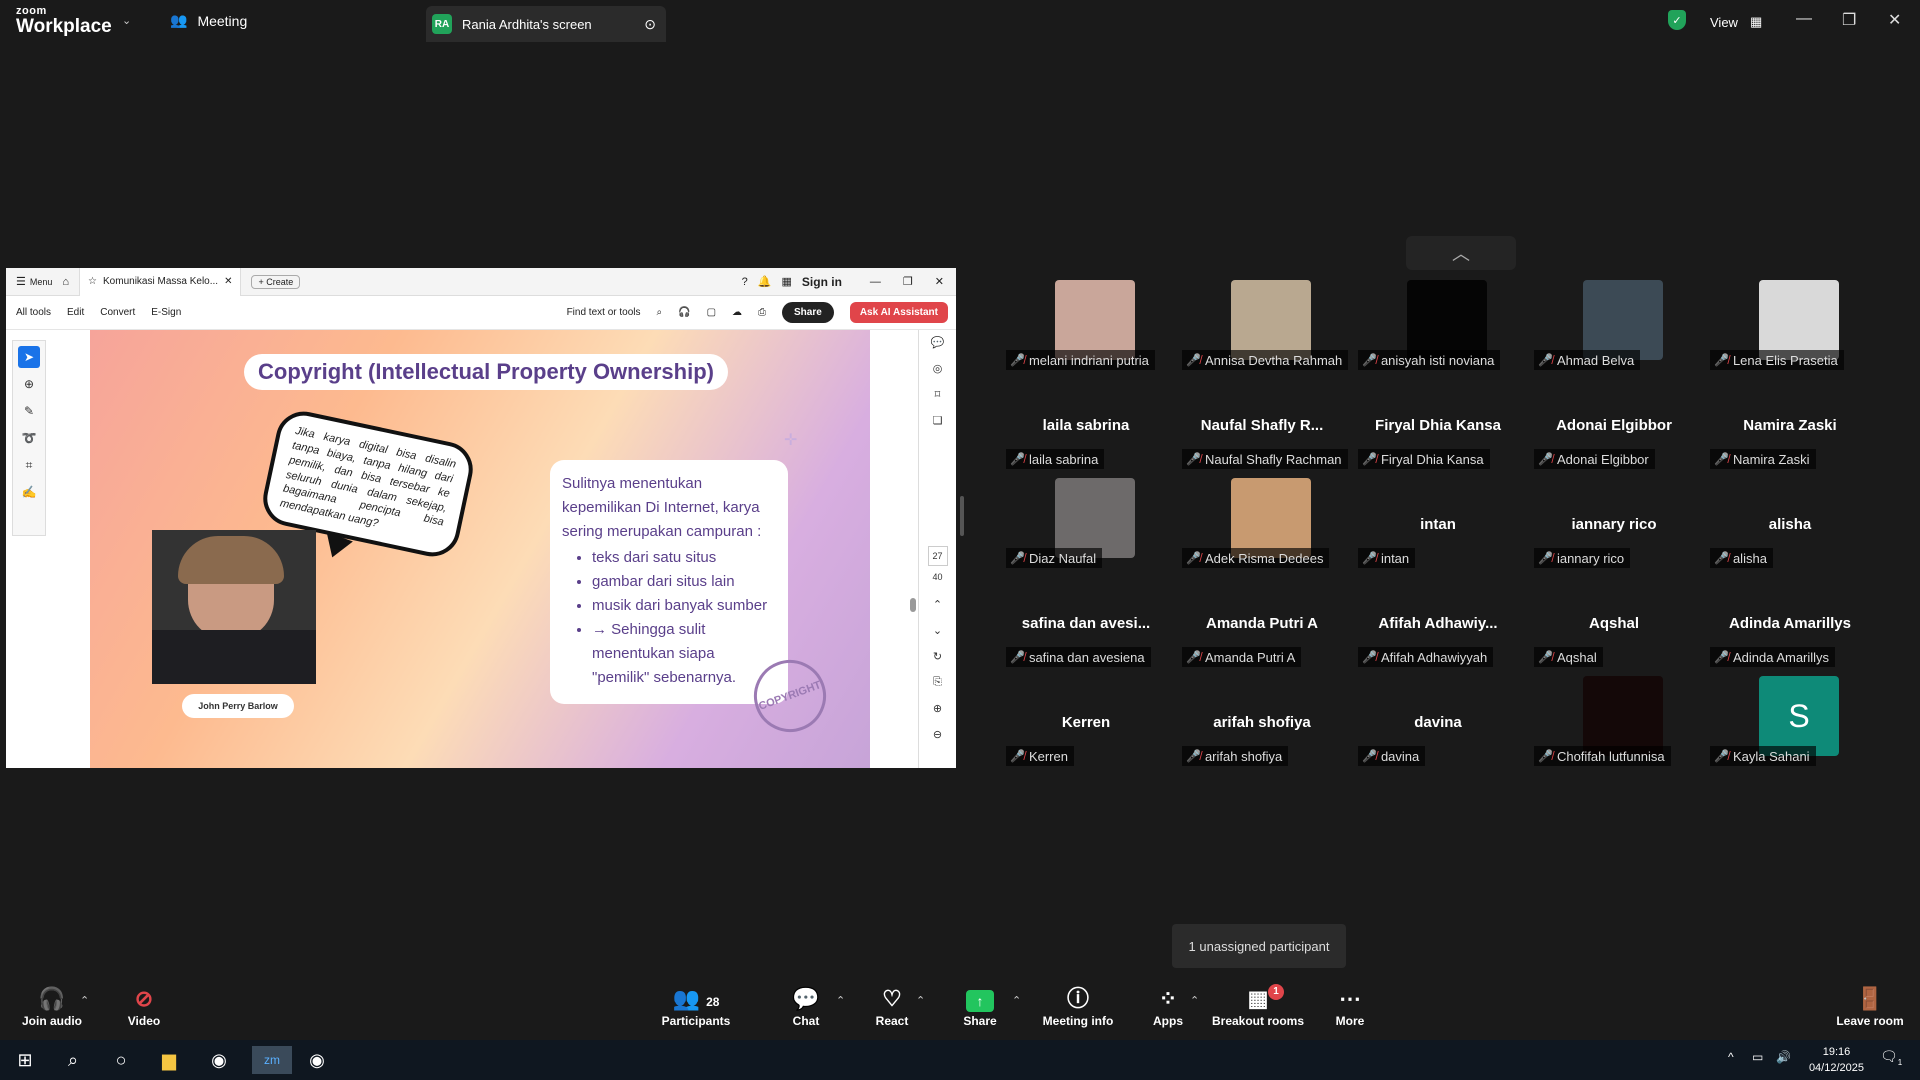 The height and width of the screenshot is (1080, 1920). Describe the element at coordinates (787, 281) in the screenshot. I see `apps-grid-icon: ▦` at that location.